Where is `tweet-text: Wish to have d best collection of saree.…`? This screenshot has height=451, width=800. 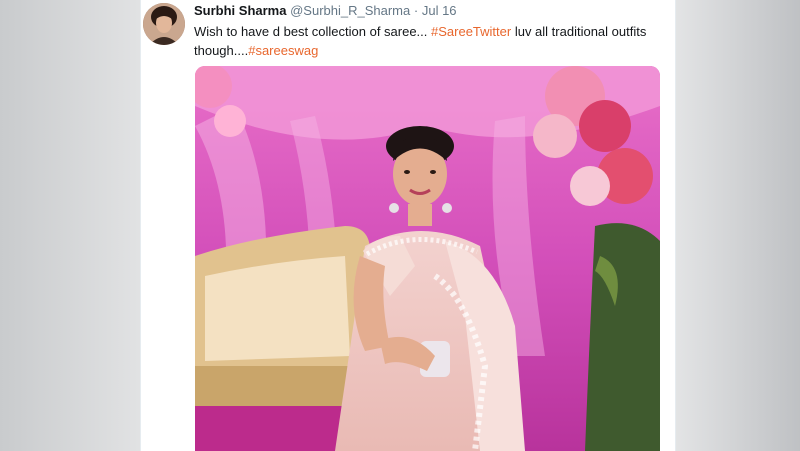
tweet-text: Wish to have d best collection of saree.… is located at coordinates (424, 41).